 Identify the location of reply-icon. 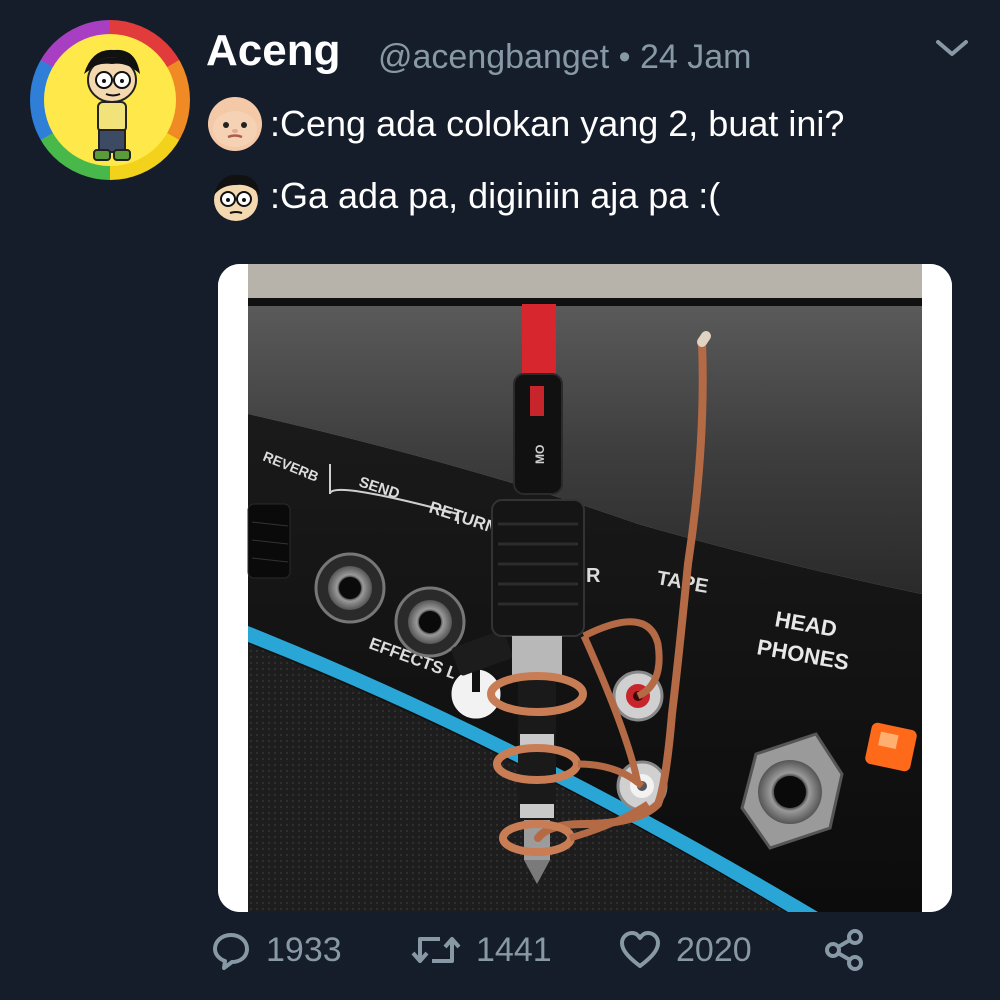
(231, 951).